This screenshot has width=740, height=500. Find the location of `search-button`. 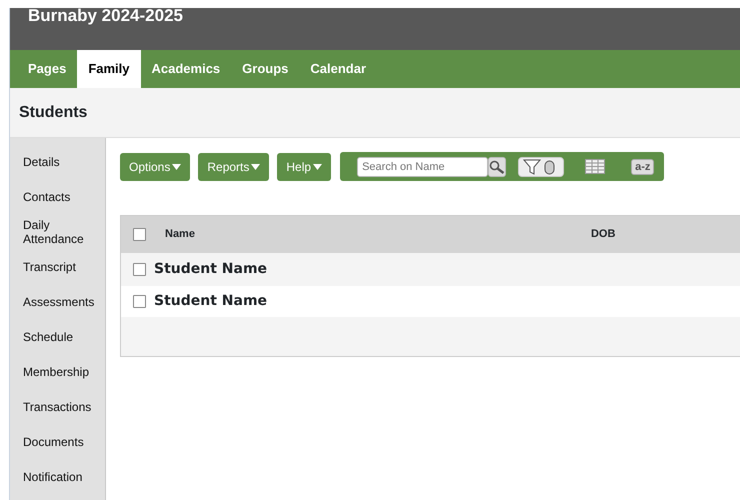

search-button is located at coordinates (497, 166).